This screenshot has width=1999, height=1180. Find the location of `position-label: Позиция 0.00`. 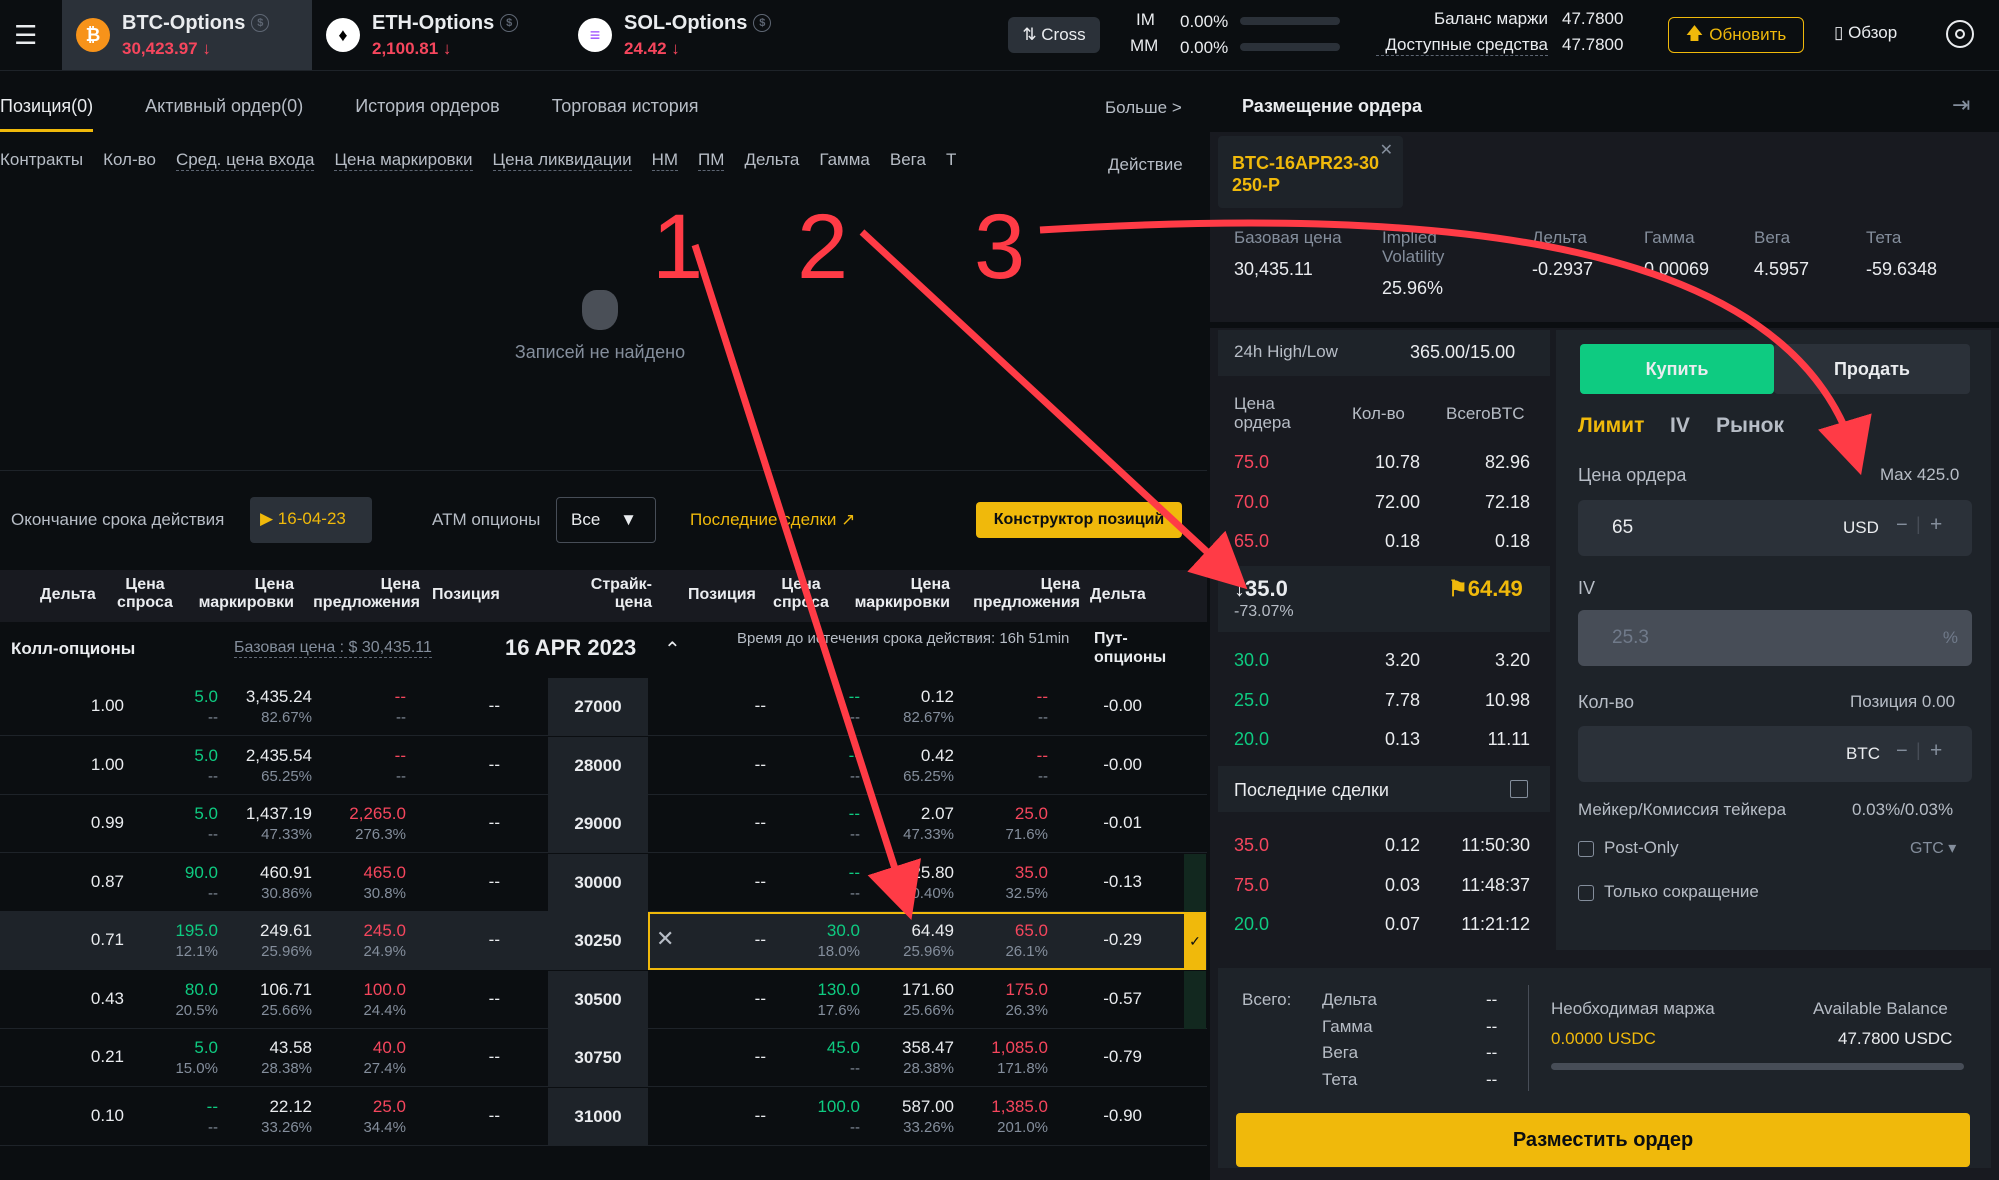

position-label: Позиция 0.00 is located at coordinates (1903, 701).